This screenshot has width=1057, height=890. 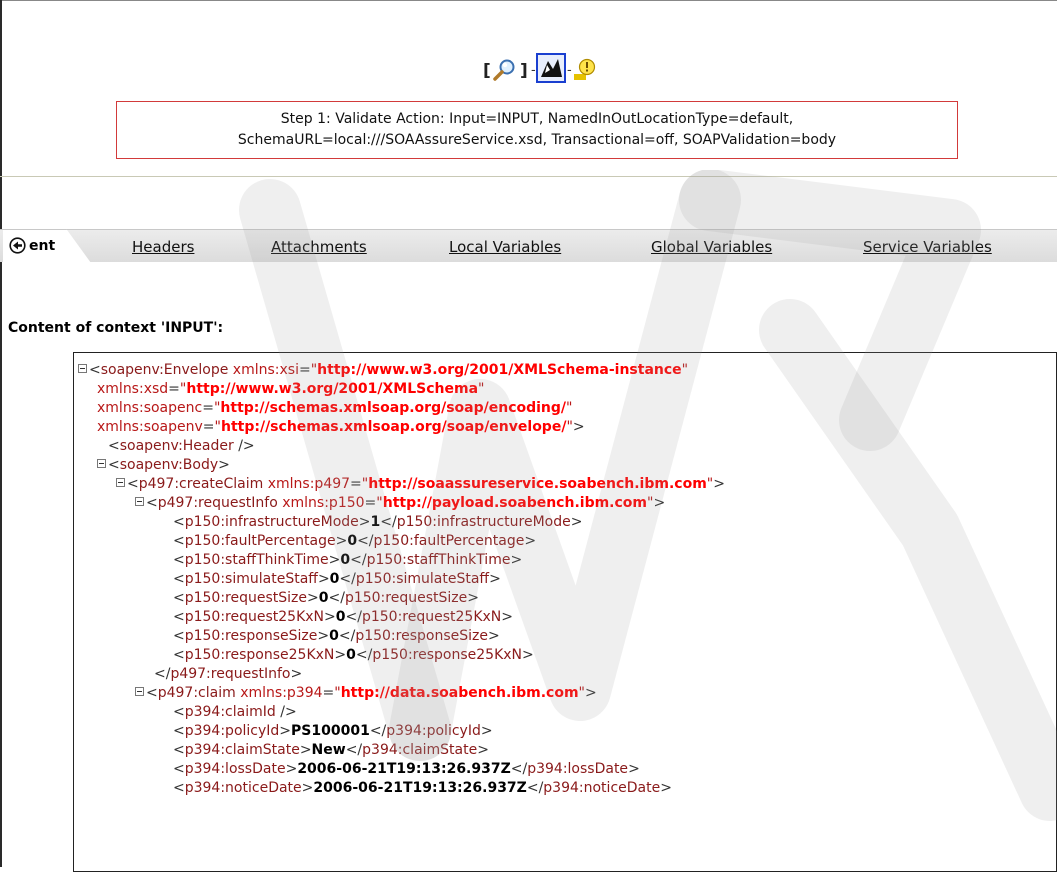 What do you see at coordinates (163, 465) in the screenshot?
I see `xml-line: <soapenv:Body>` at bounding box center [163, 465].